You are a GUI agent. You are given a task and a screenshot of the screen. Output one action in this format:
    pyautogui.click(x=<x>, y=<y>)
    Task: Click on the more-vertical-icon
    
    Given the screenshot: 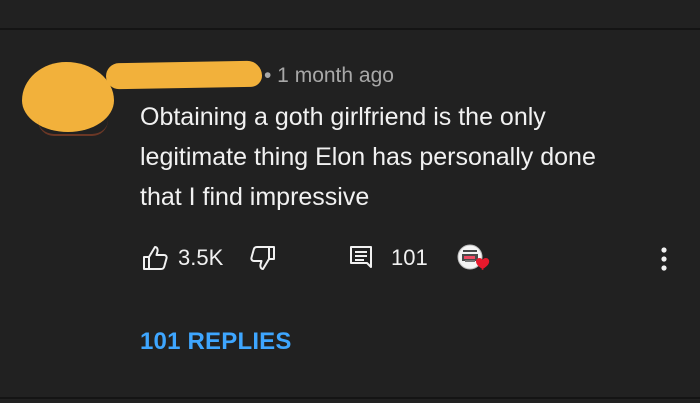 What is the action you would take?
    pyautogui.click(x=664, y=259)
    